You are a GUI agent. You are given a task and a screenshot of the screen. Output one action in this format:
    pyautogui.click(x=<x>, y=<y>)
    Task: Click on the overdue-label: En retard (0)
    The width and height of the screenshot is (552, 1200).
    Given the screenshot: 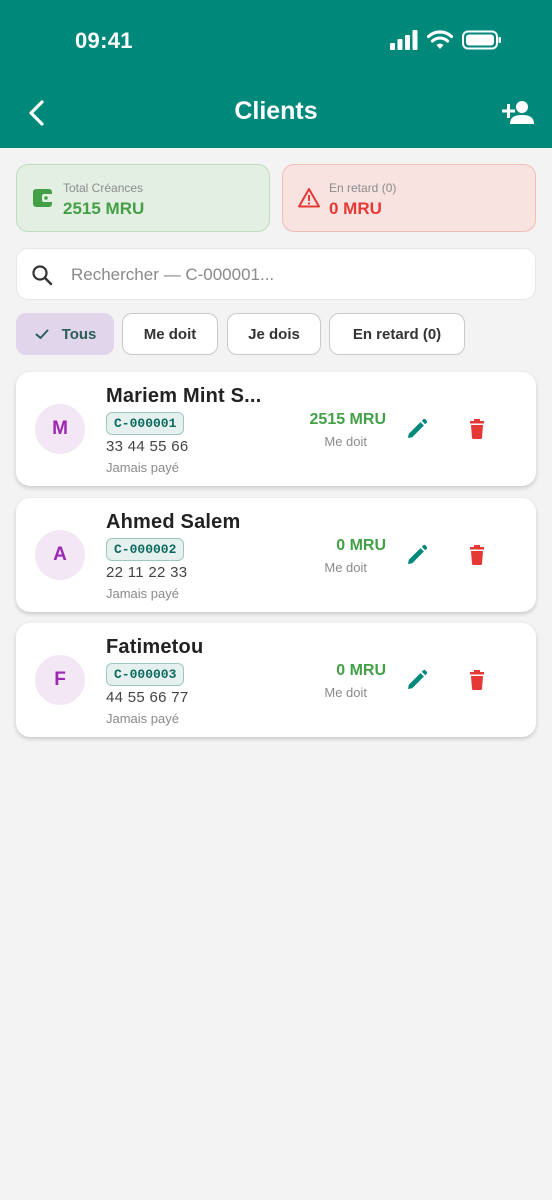 What is the action you would take?
    pyautogui.click(x=363, y=188)
    